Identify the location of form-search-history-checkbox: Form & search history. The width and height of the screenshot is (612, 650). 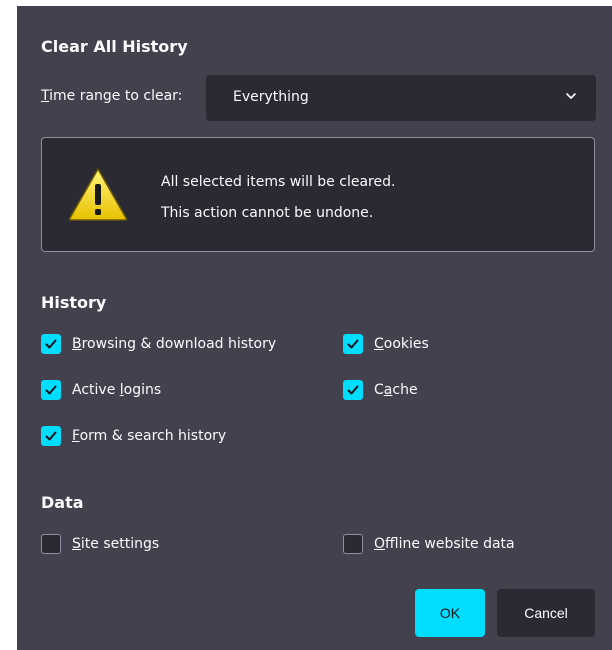
(133, 436).